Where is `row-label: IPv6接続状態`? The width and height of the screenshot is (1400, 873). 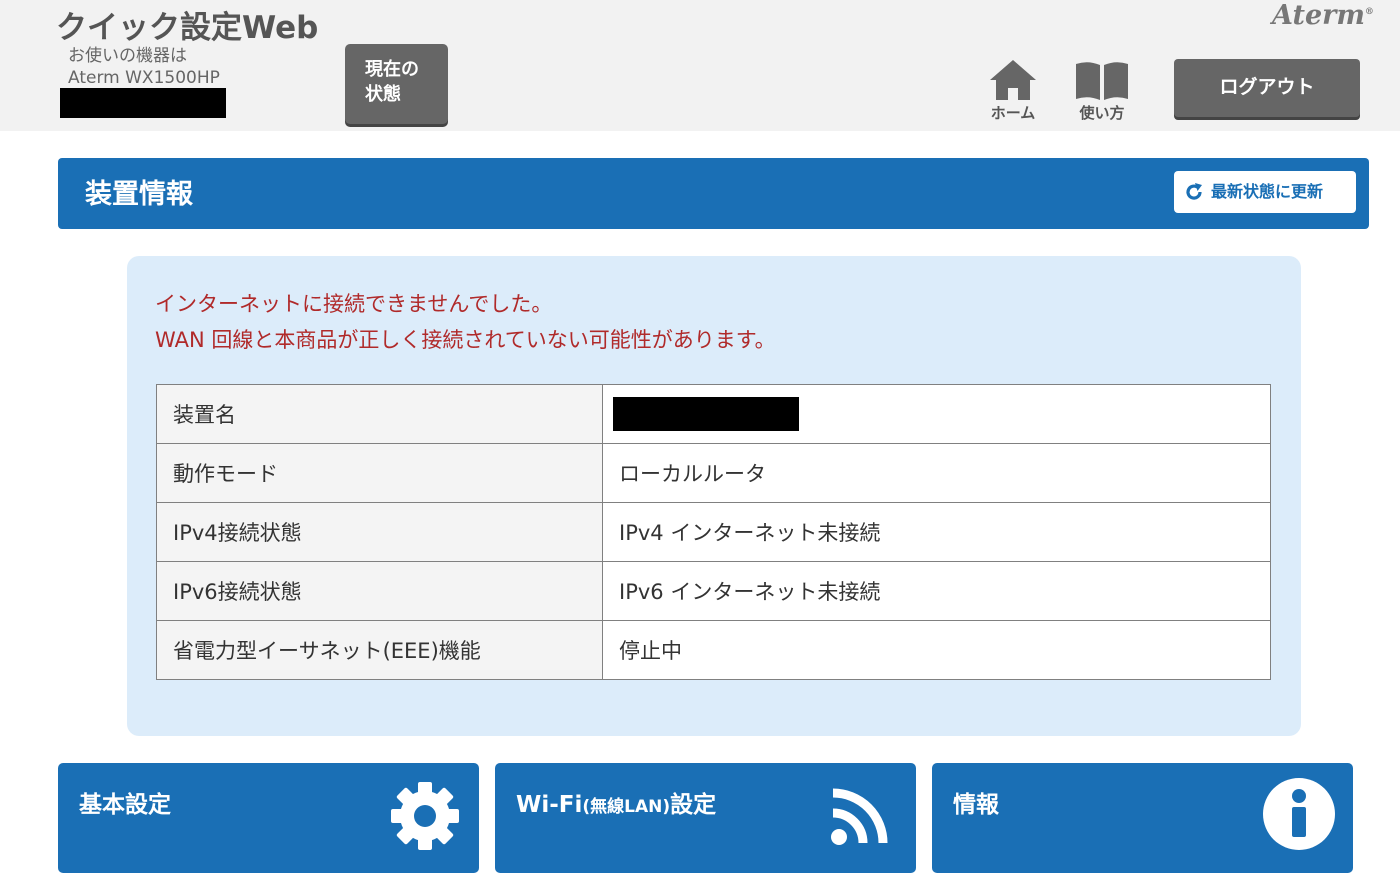 row-label: IPv6接続状態 is located at coordinates (379, 591).